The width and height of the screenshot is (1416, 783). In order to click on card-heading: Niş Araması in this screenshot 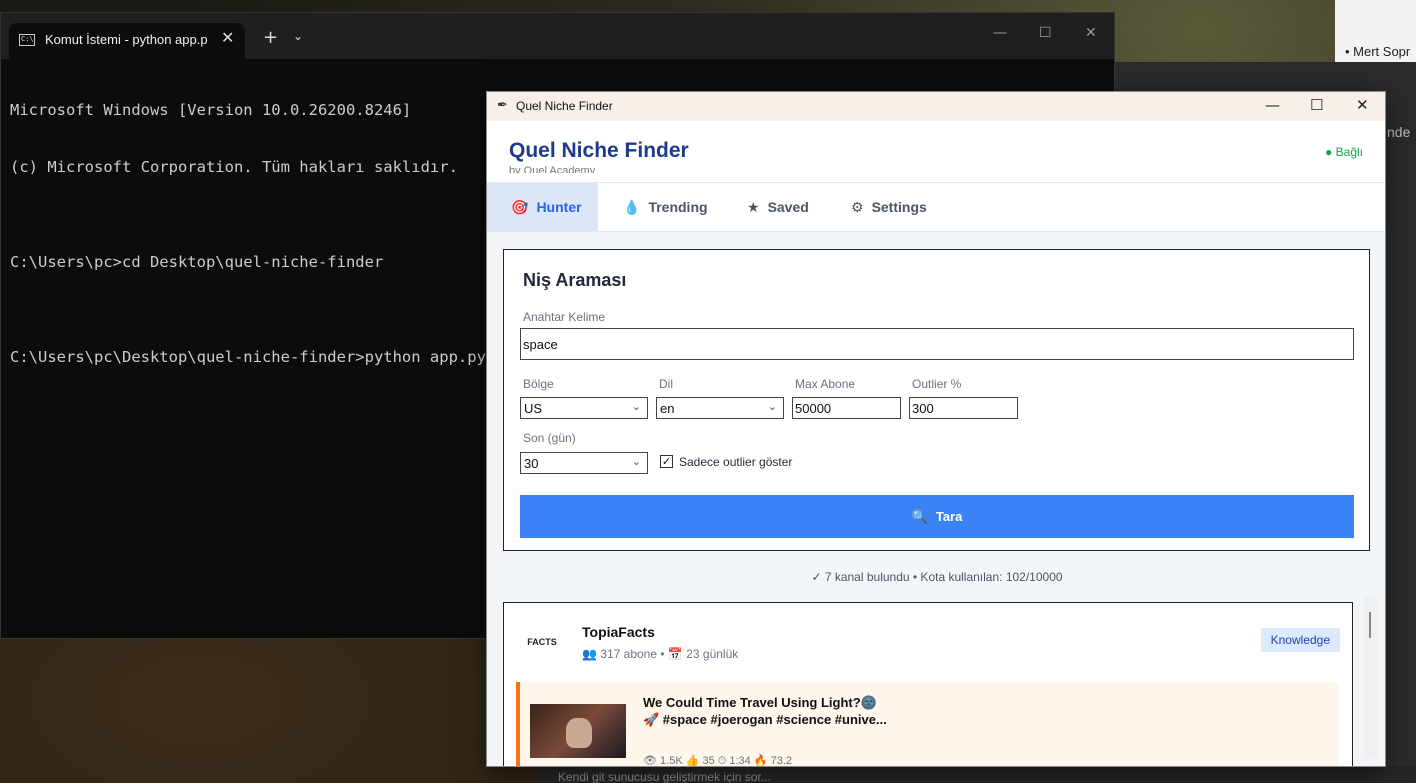, I will do `click(575, 280)`.